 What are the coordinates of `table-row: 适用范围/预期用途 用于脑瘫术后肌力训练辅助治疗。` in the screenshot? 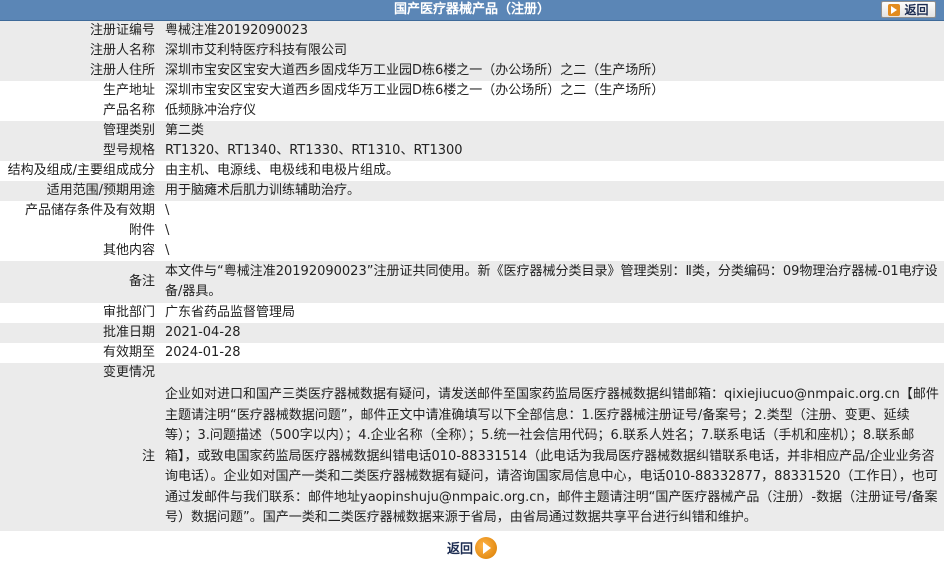 It's located at (472, 191).